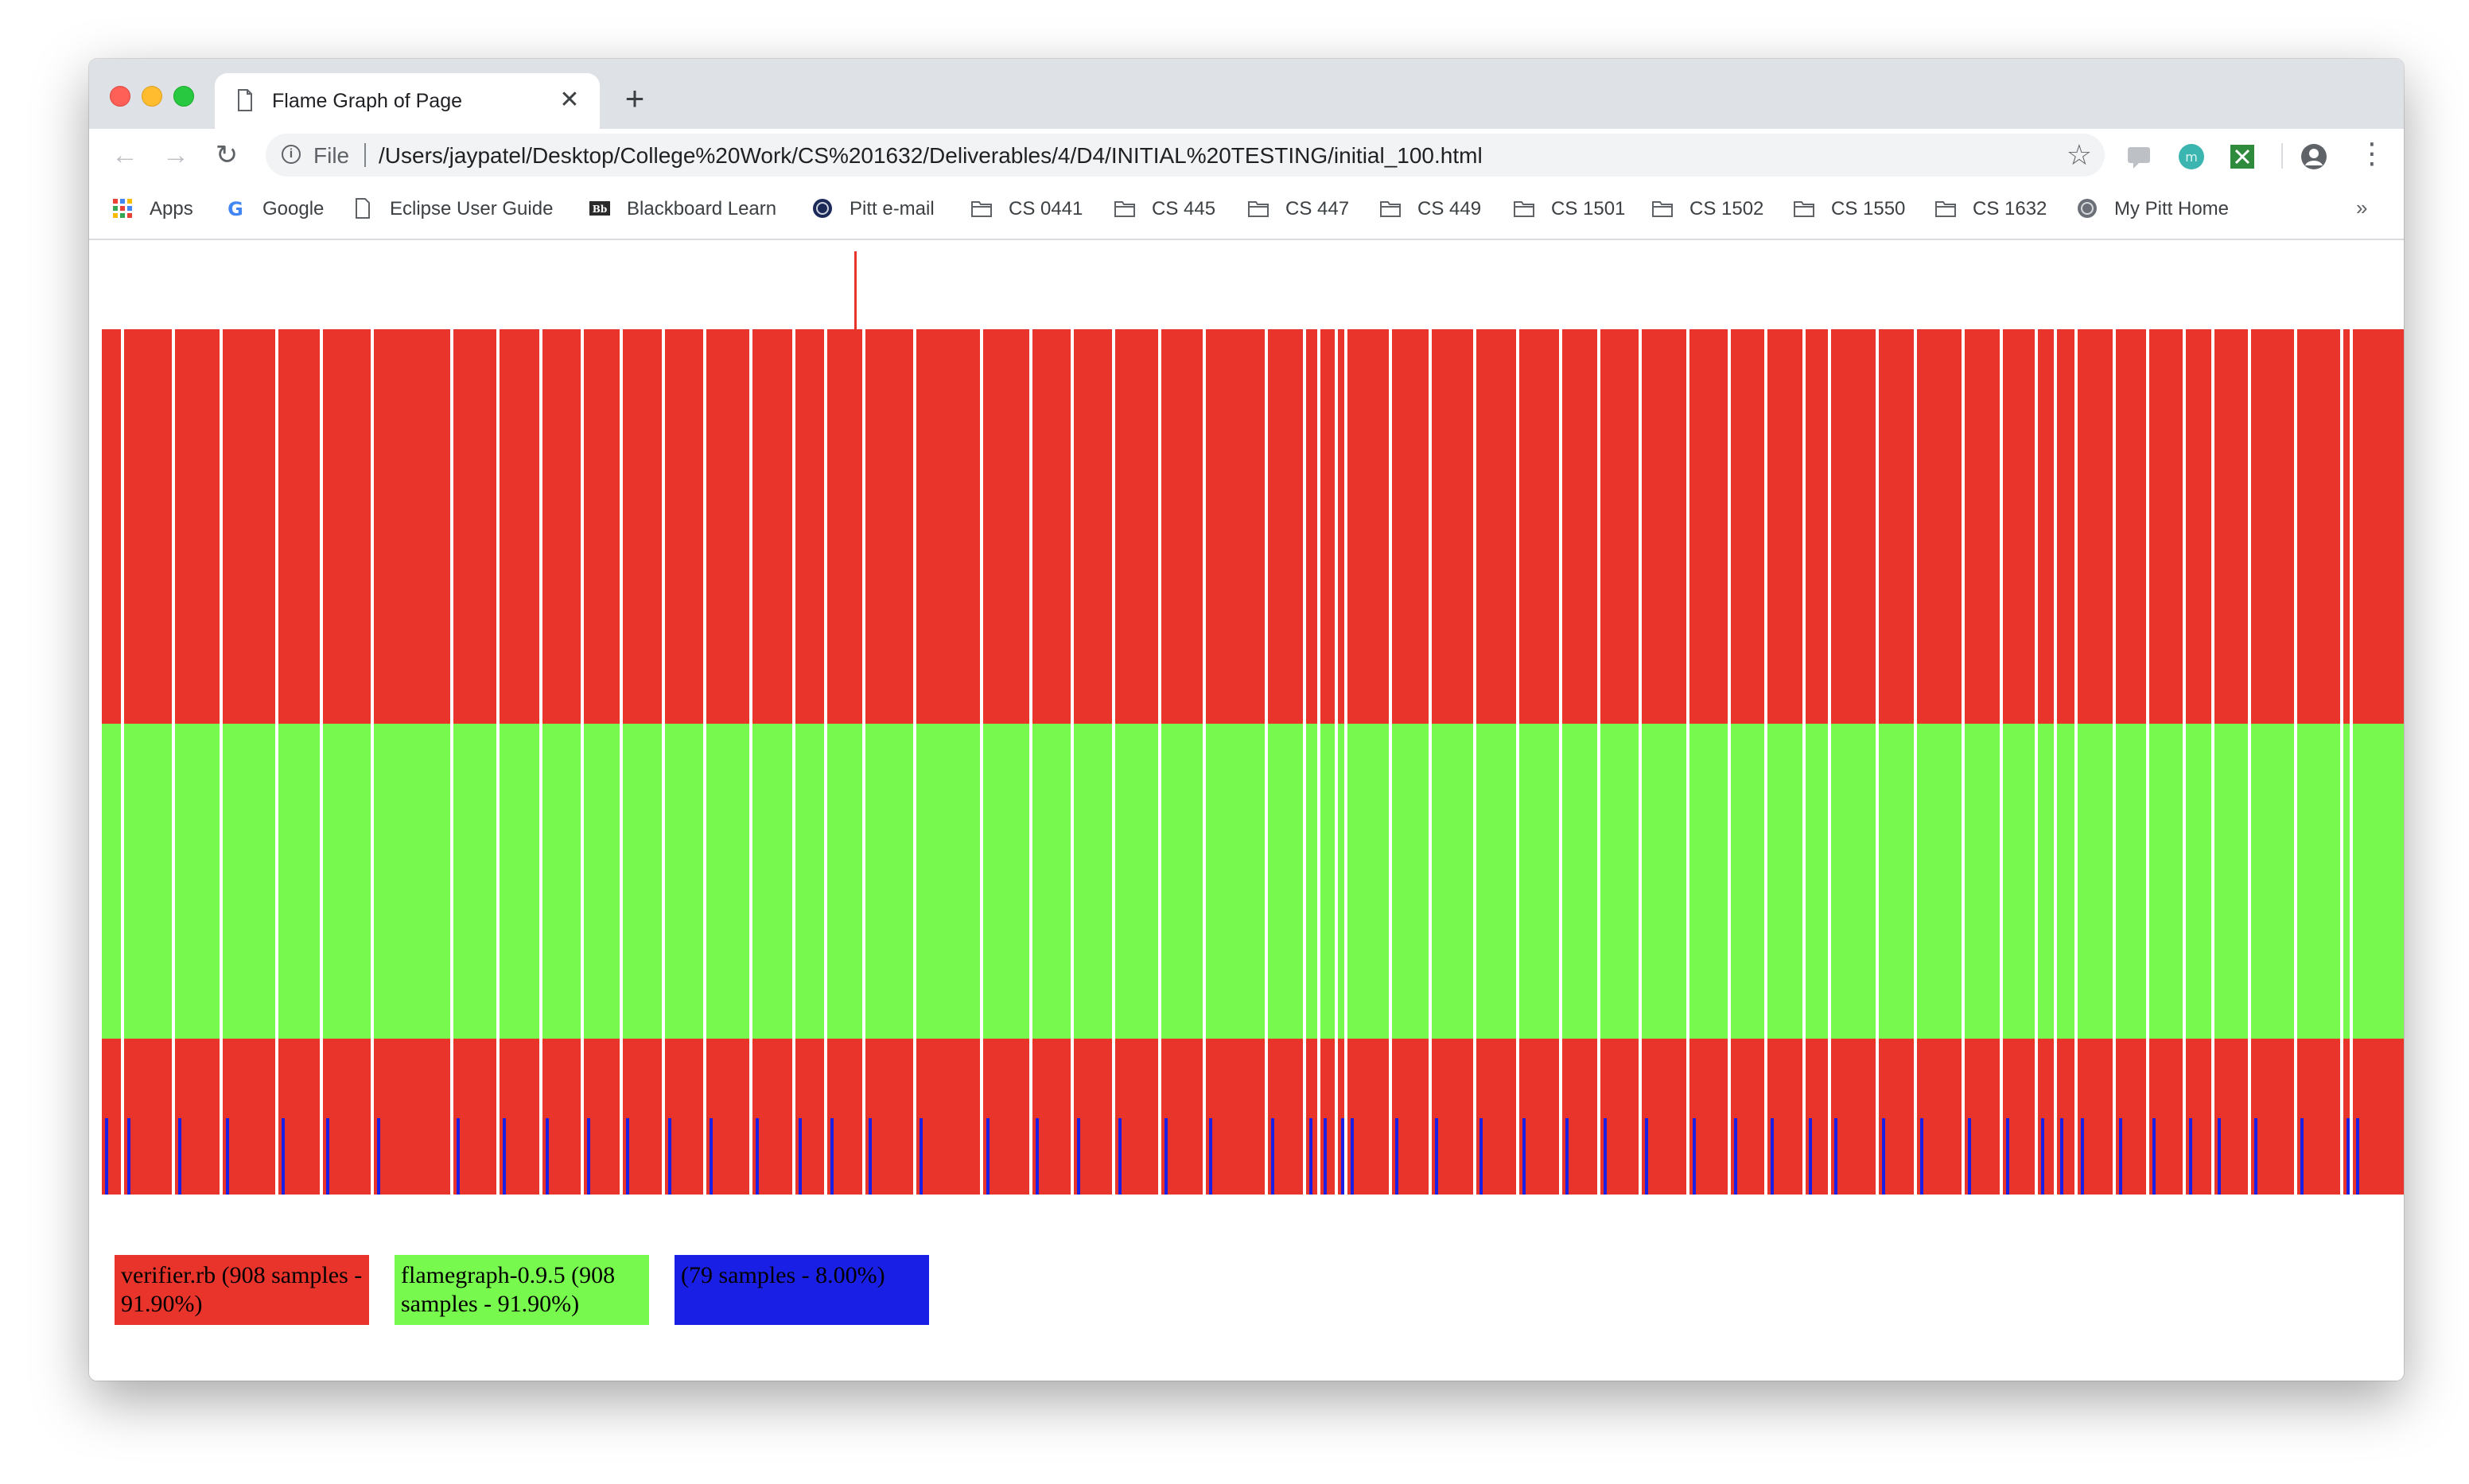 The image size is (2469, 1484). I want to click on browser-menu-icon: ⋮, so click(2372, 155).